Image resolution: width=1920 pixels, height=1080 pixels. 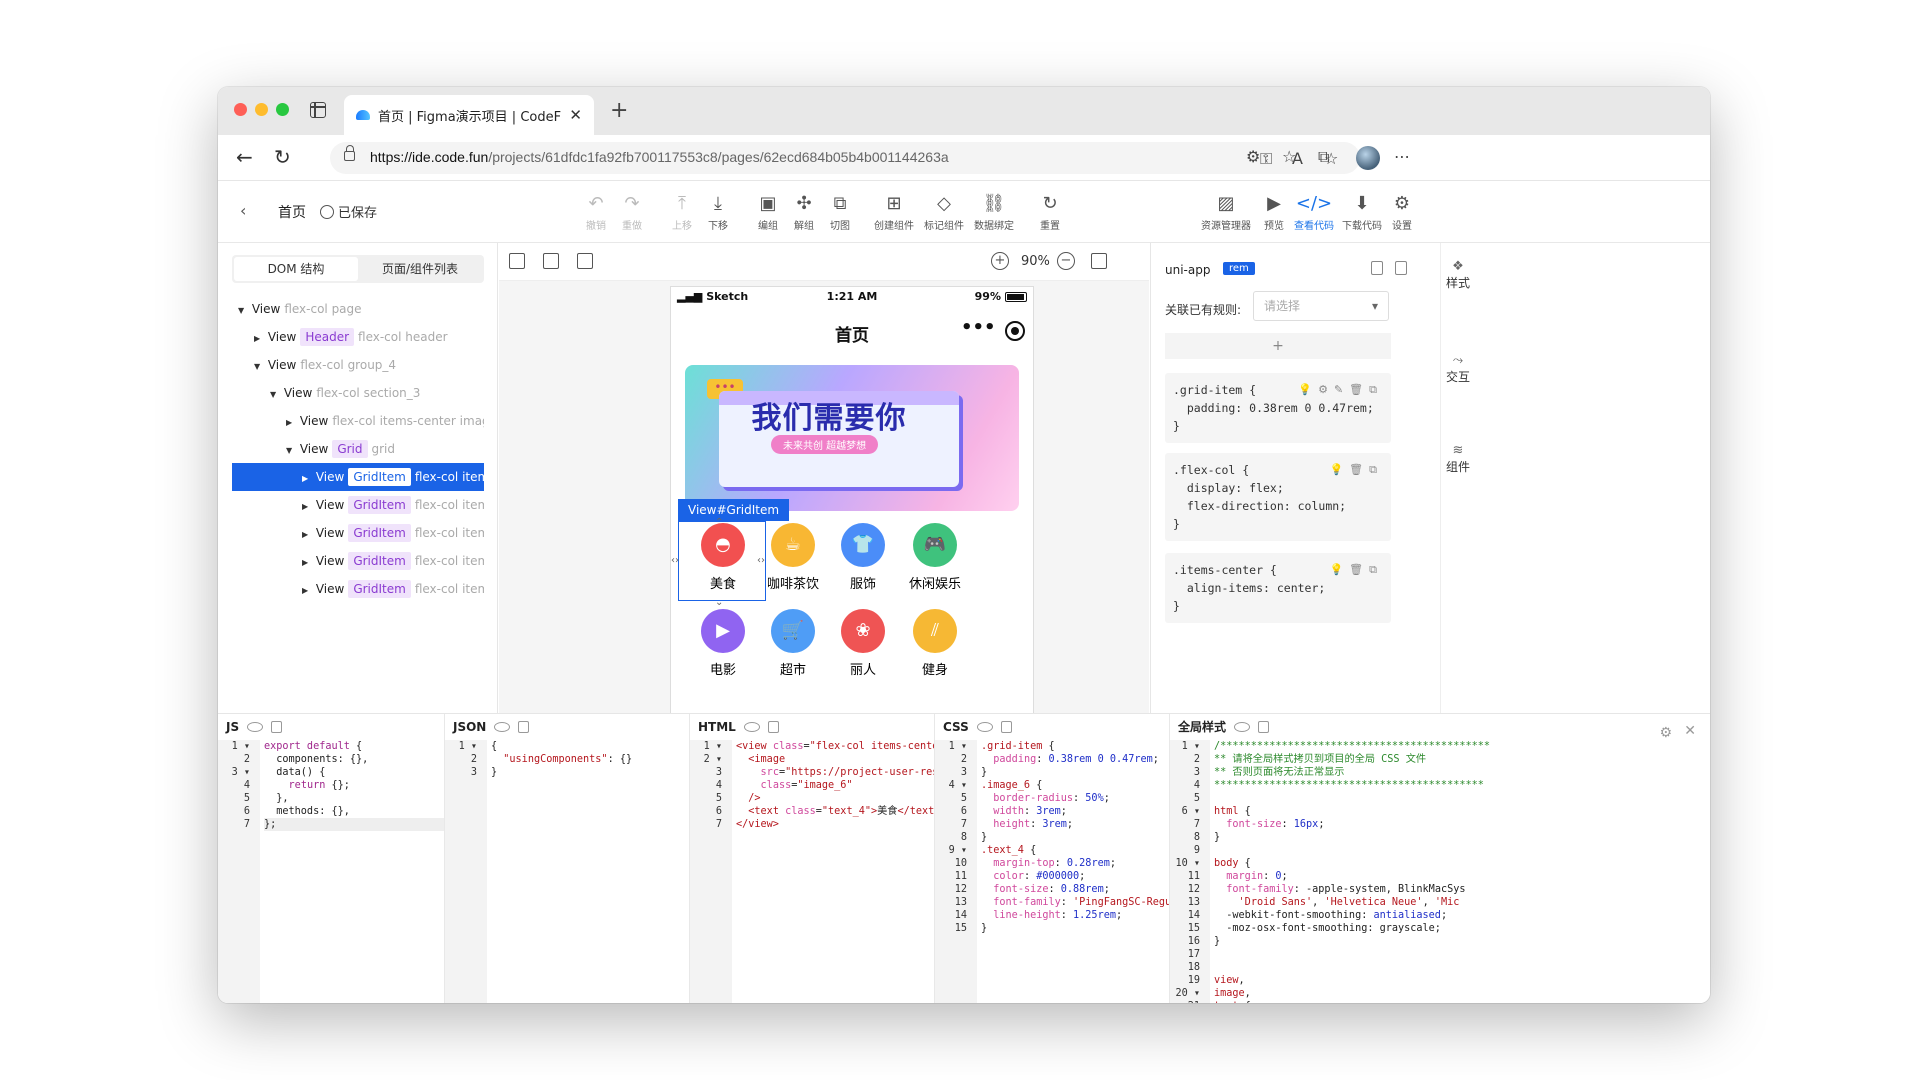 What do you see at coordinates (1226, 212) in the screenshot?
I see `asset-manager-button: ▨ 资源管理器` at bounding box center [1226, 212].